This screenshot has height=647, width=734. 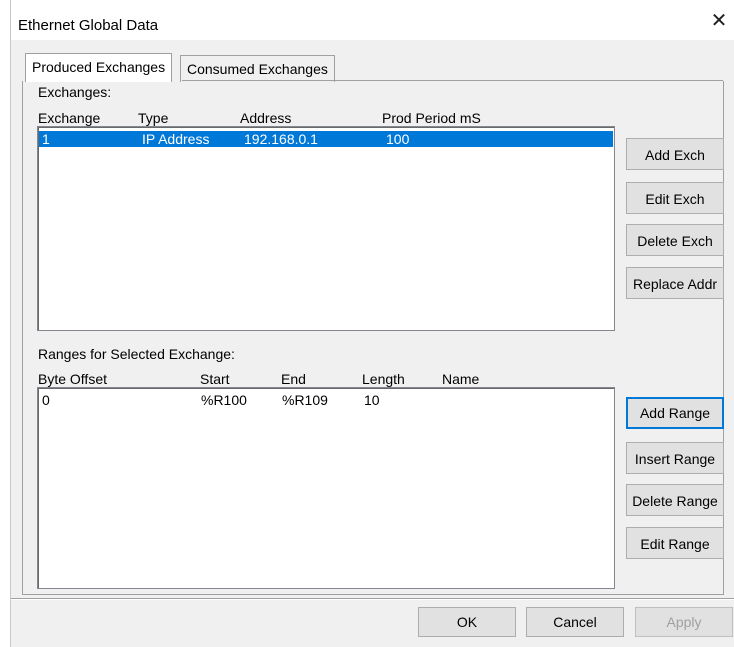 I want to click on cell-address: 192.168.0.1, so click(x=281, y=139).